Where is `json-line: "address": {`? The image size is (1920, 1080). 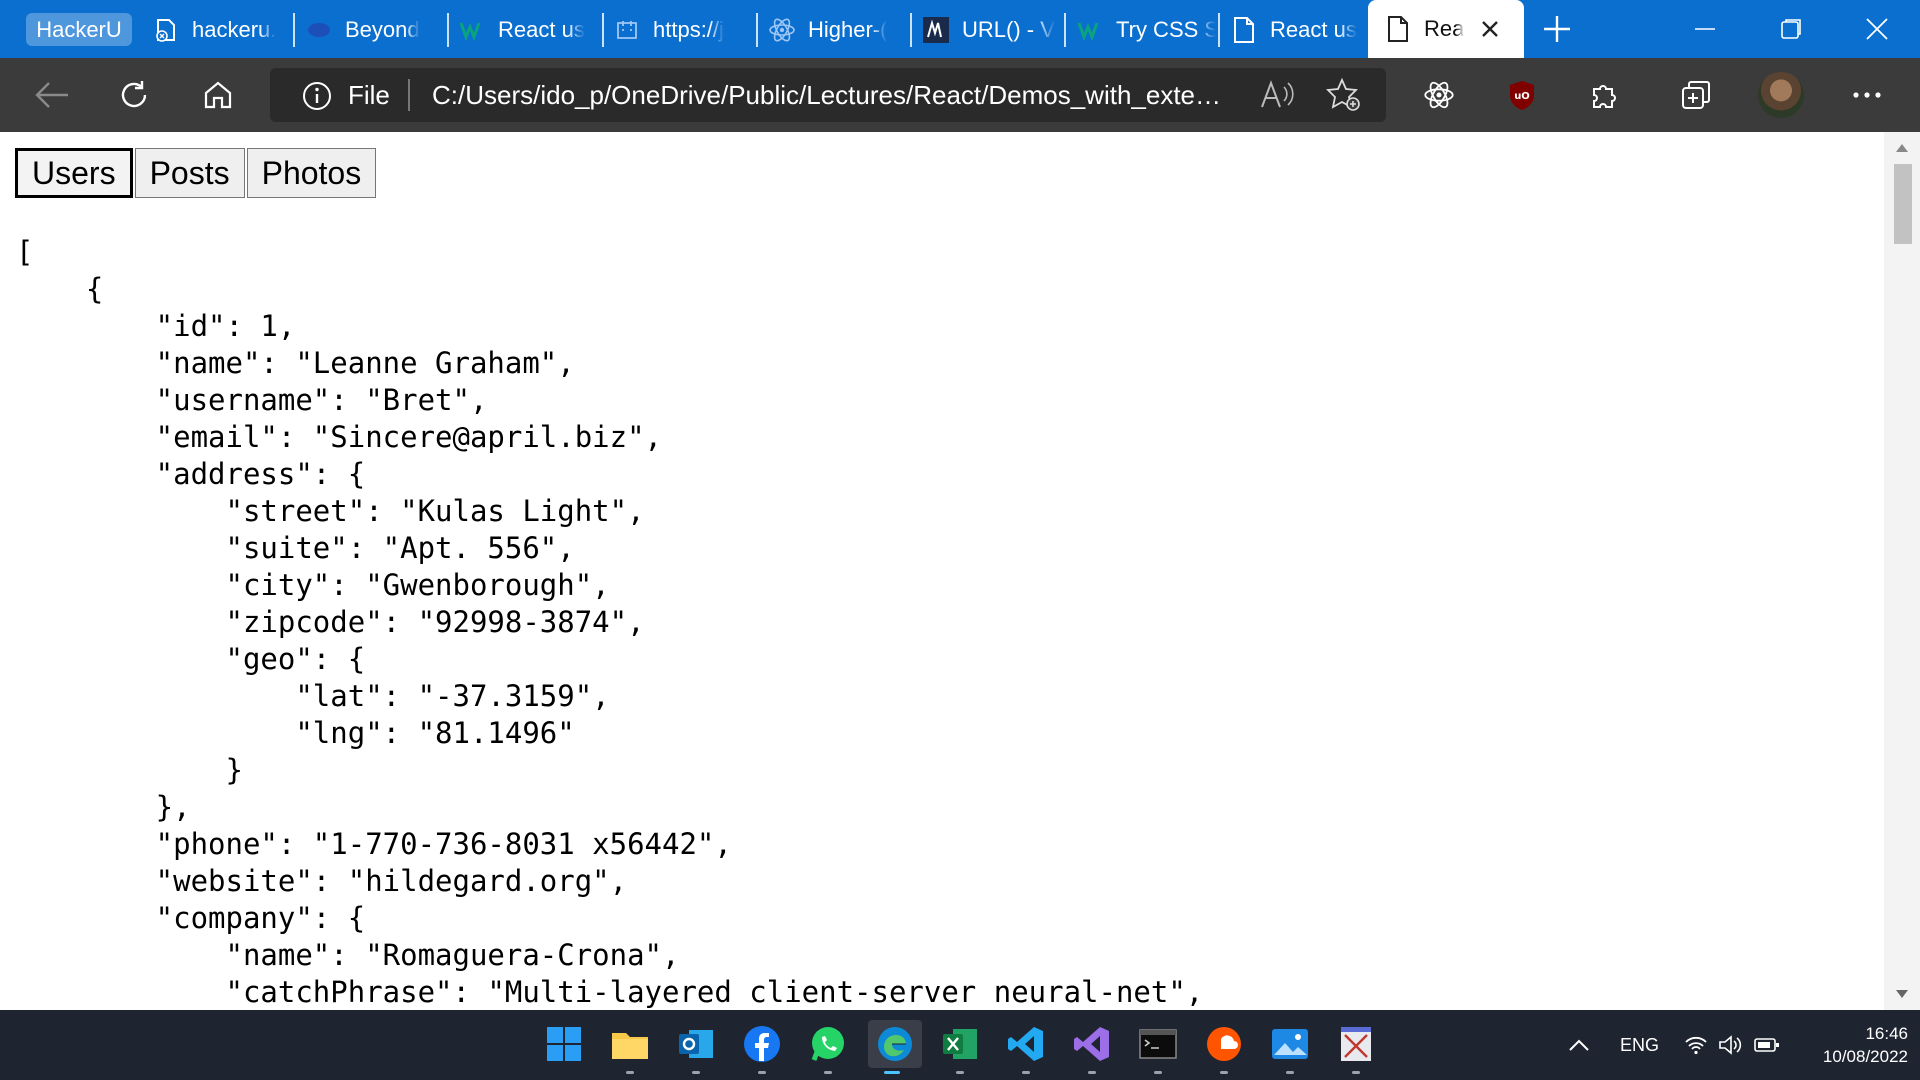
json-line: "address": { is located at coordinates (191, 474).